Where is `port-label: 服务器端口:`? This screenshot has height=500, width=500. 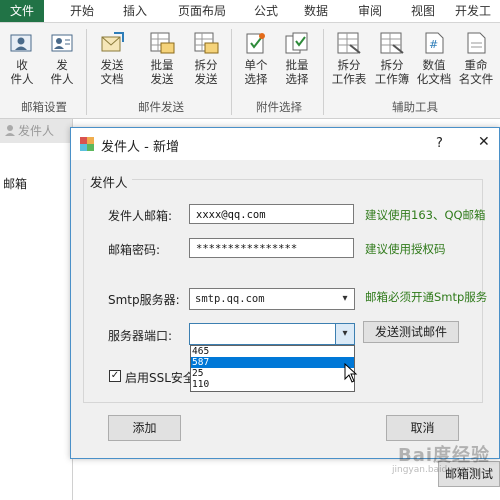
port-label: 服务器端口: is located at coordinates (140, 336).